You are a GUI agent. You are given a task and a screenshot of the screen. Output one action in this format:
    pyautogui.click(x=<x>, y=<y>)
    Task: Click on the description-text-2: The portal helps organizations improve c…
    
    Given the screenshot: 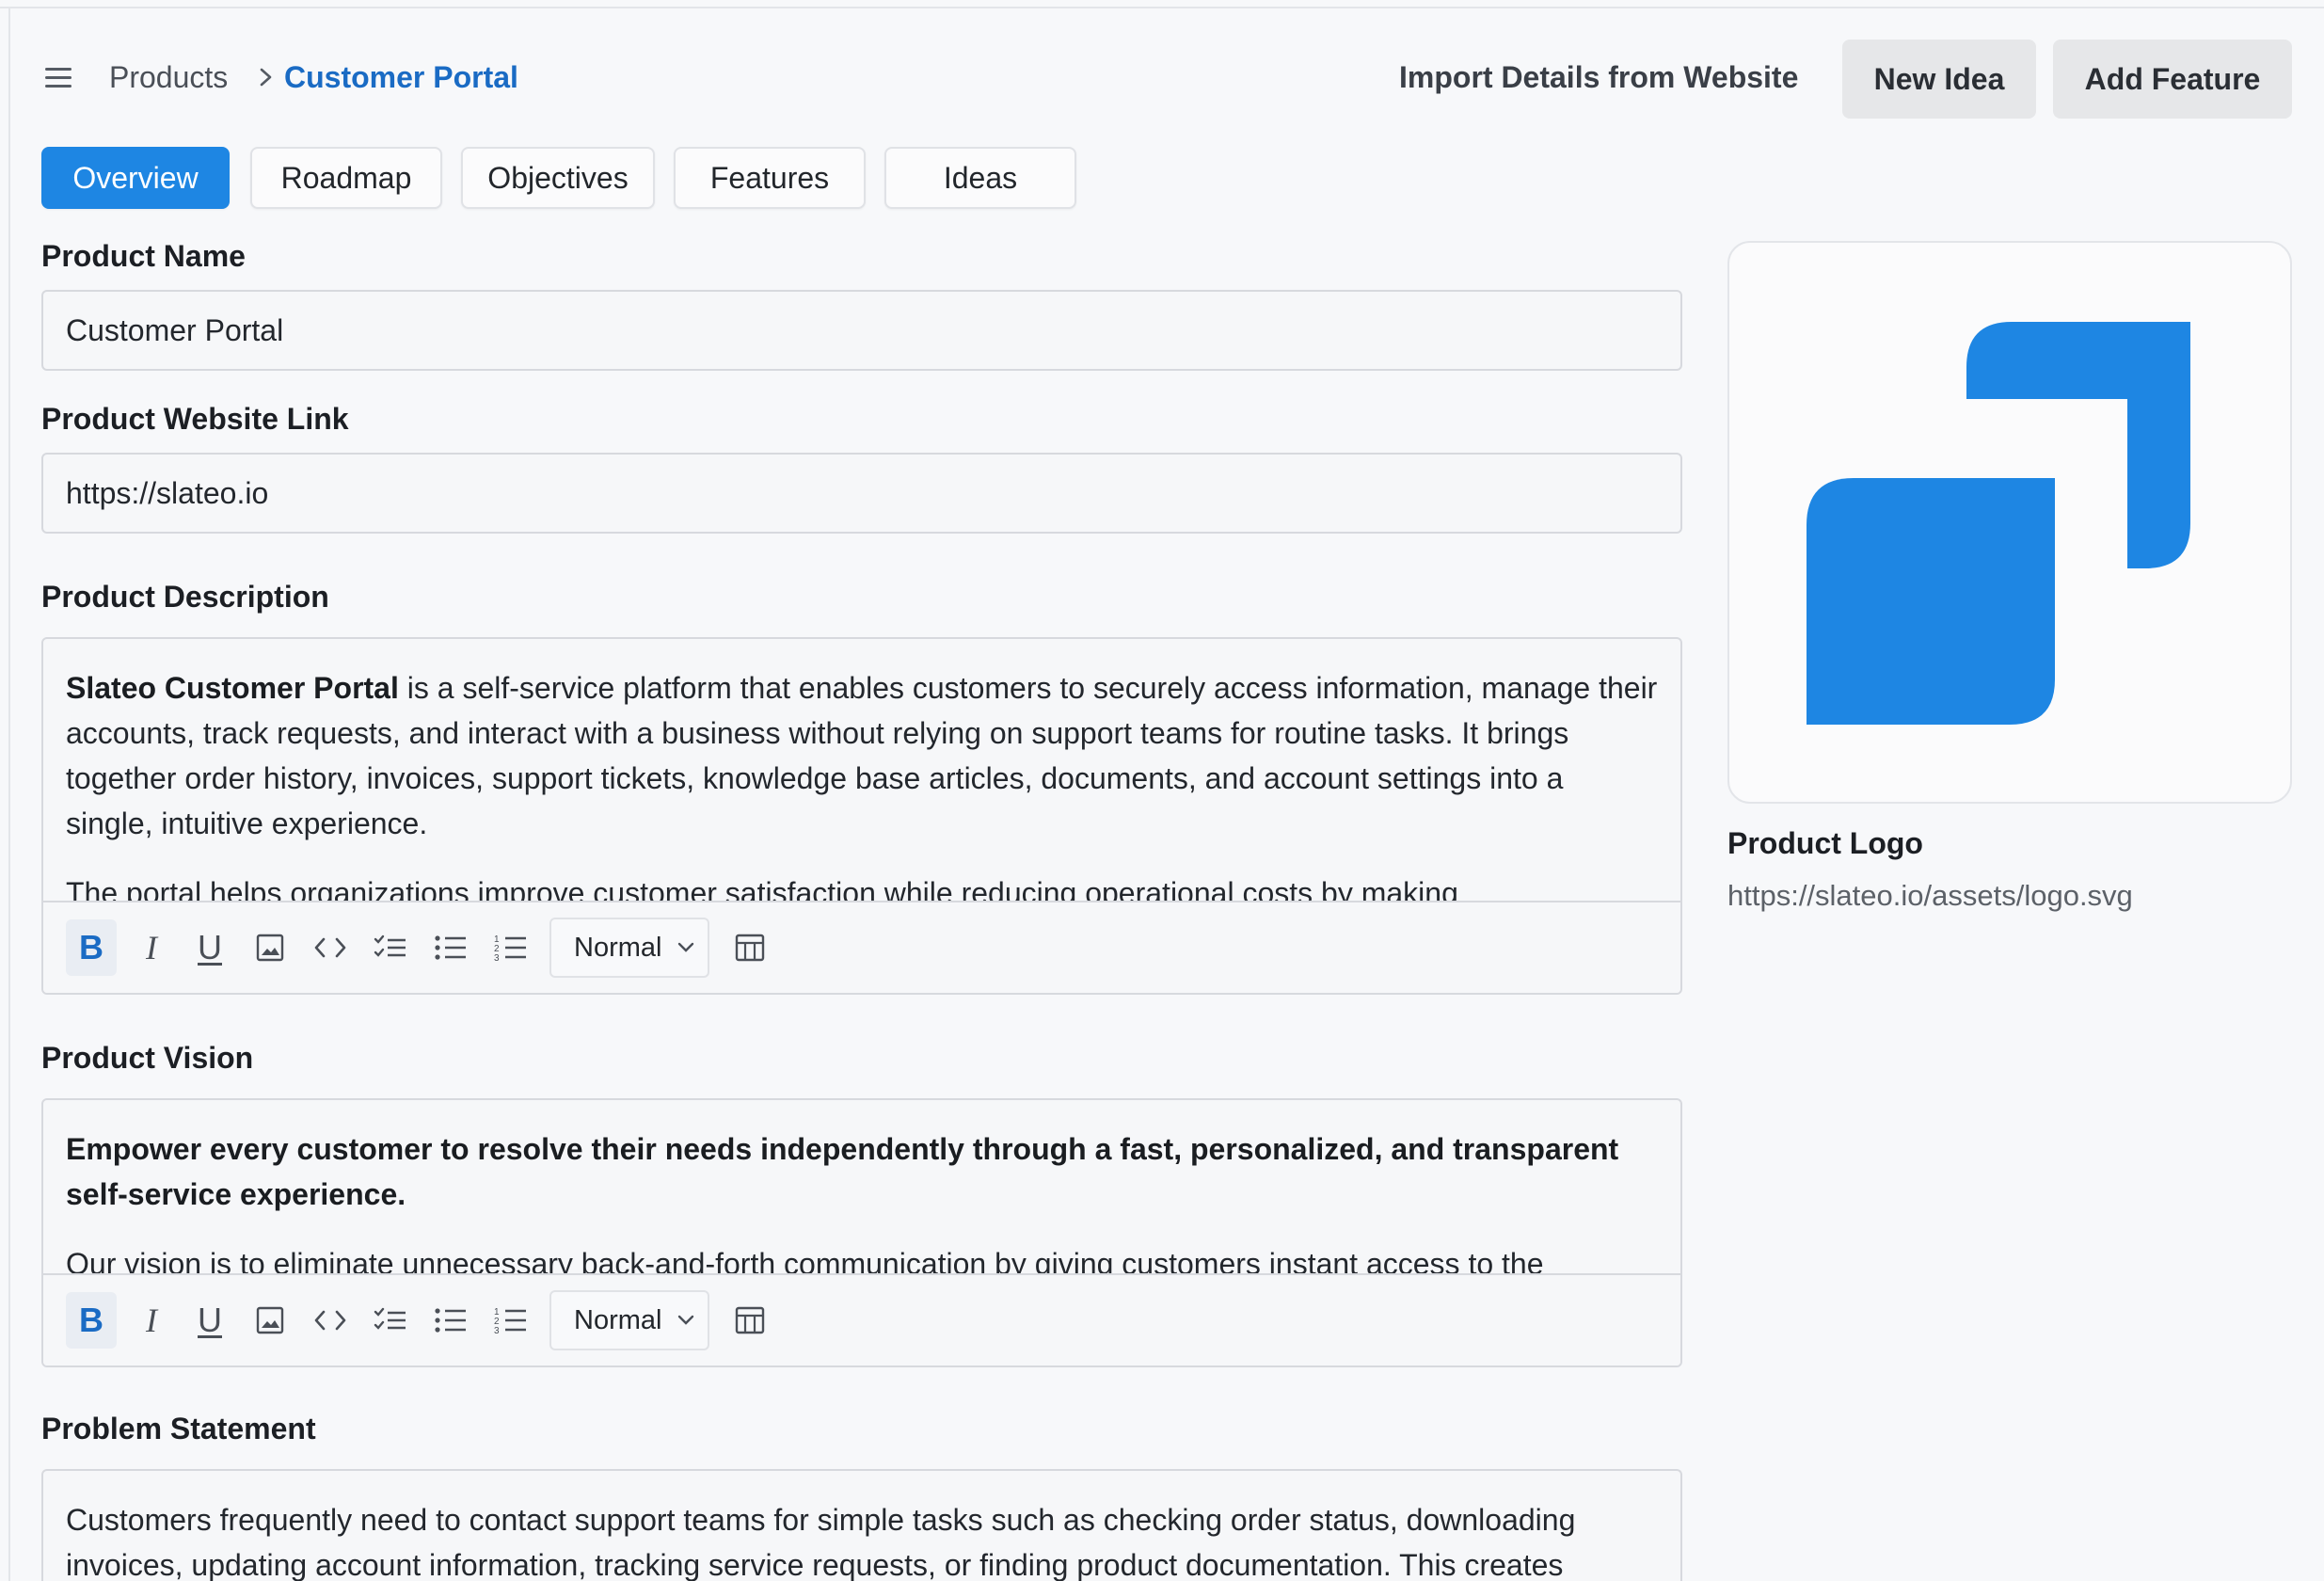 What is the action you would take?
    pyautogui.click(x=762, y=888)
    